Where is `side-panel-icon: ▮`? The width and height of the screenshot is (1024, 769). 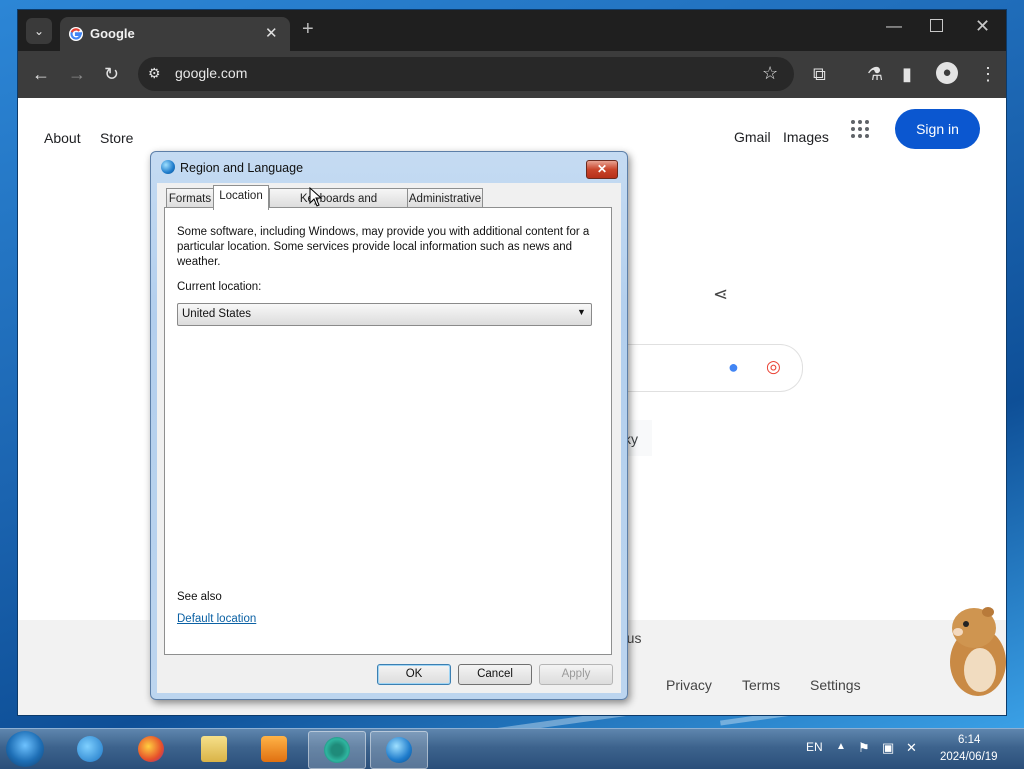
side-panel-icon: ▮ is located at coordinates (907, 74).